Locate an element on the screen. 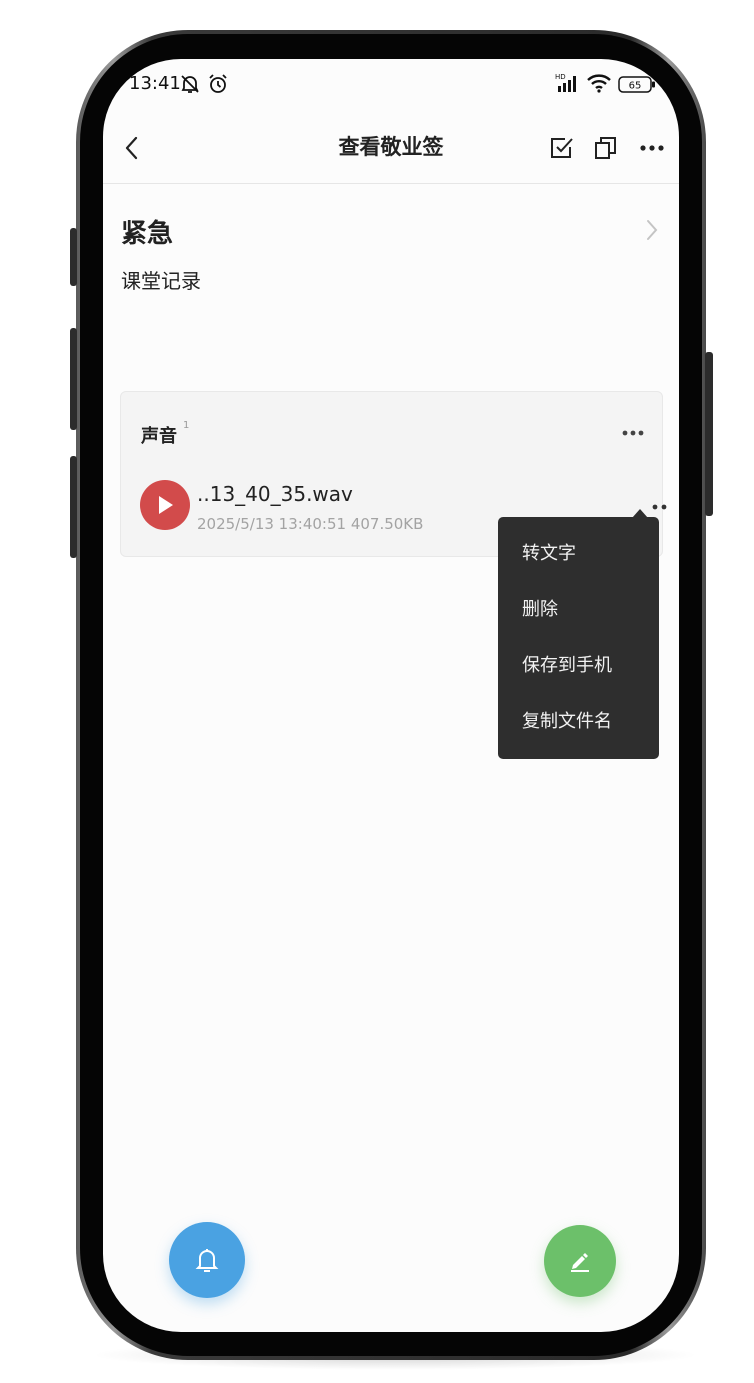 The height and width of the screenshot is (1383, 754). signal-icon: HD is located at coordinates (568, 85).